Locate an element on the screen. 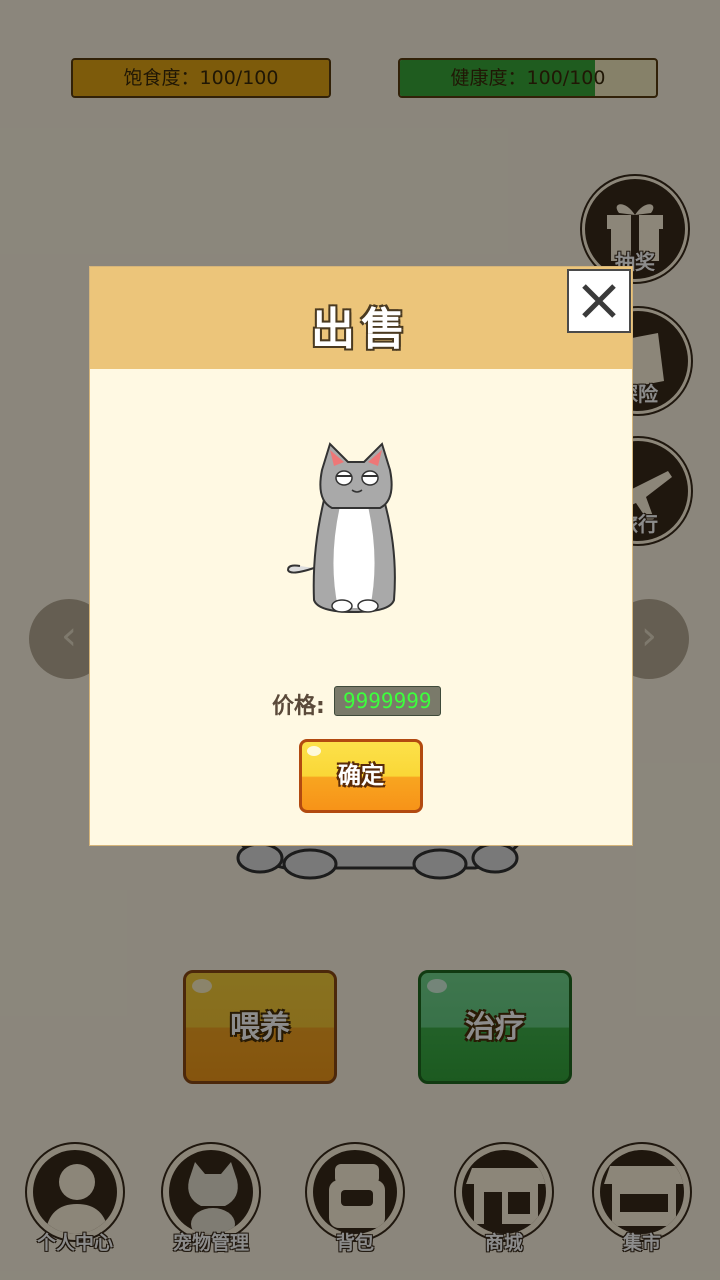 This screenshot has height=1280, width=720. pet-cat-image is located at coordinates (341, 528).